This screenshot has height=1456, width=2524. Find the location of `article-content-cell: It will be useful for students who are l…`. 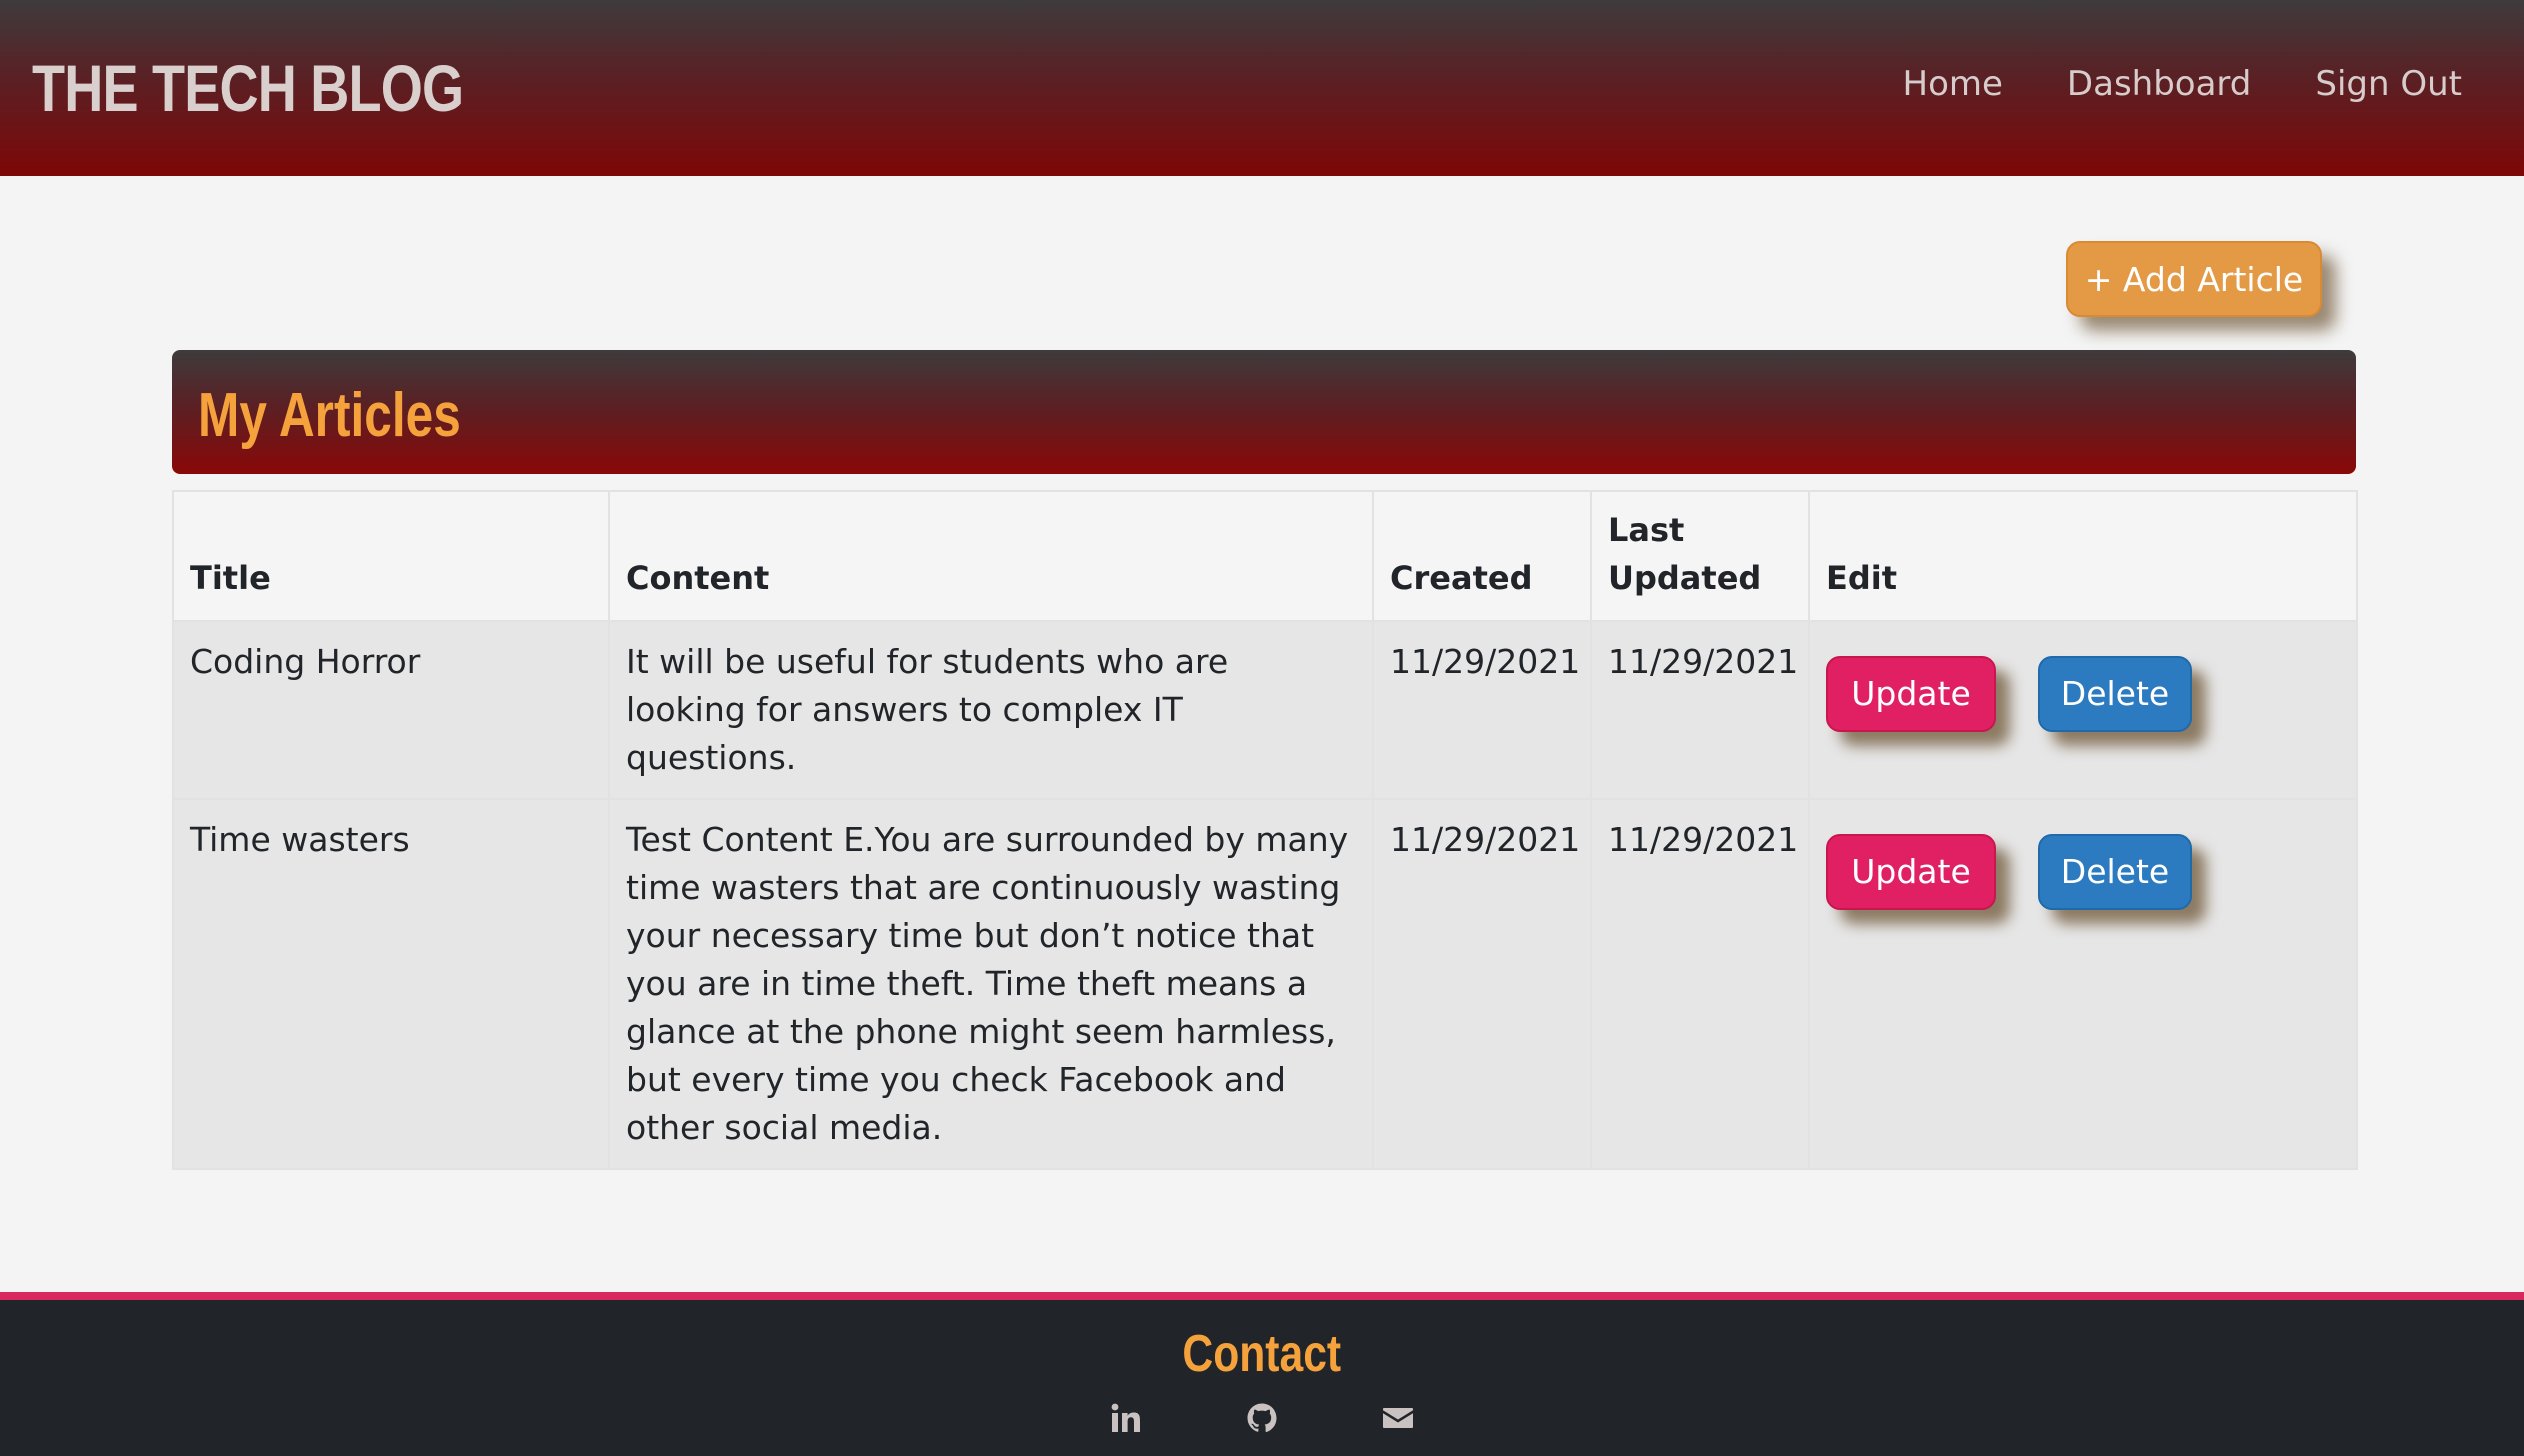

article-content-cell: It will be useful for students who are l… is located at coordinates (991, 710).